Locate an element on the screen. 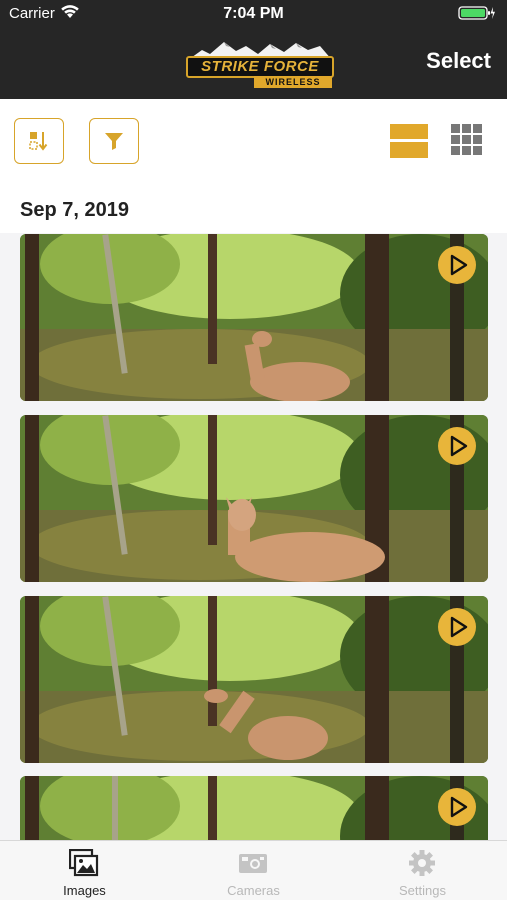 The height and width of the screenshot is (900, 507). date-label: Sep 7, 2019 is located at coordinates (74, 210).